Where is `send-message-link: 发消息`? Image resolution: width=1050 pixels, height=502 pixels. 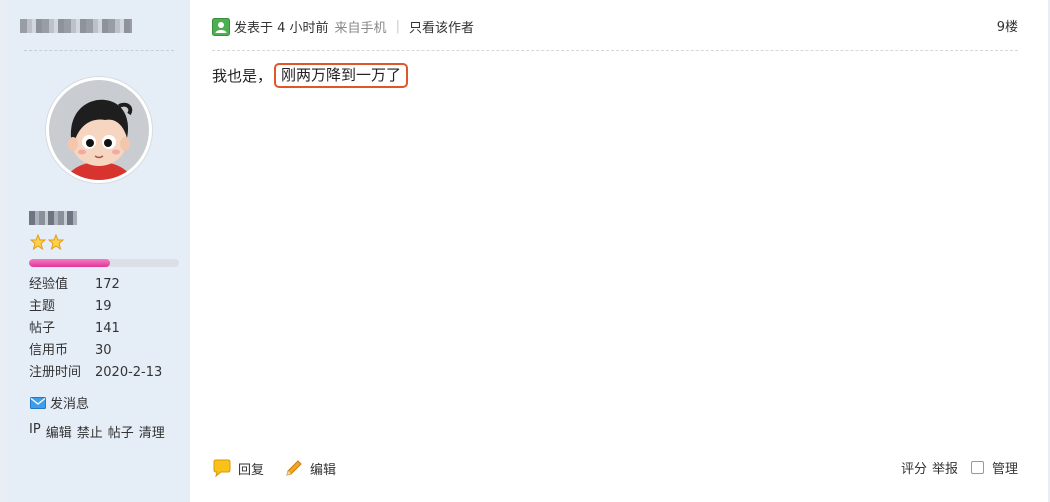
send-message-link: 发消息 is located at coordinates (59, 402).